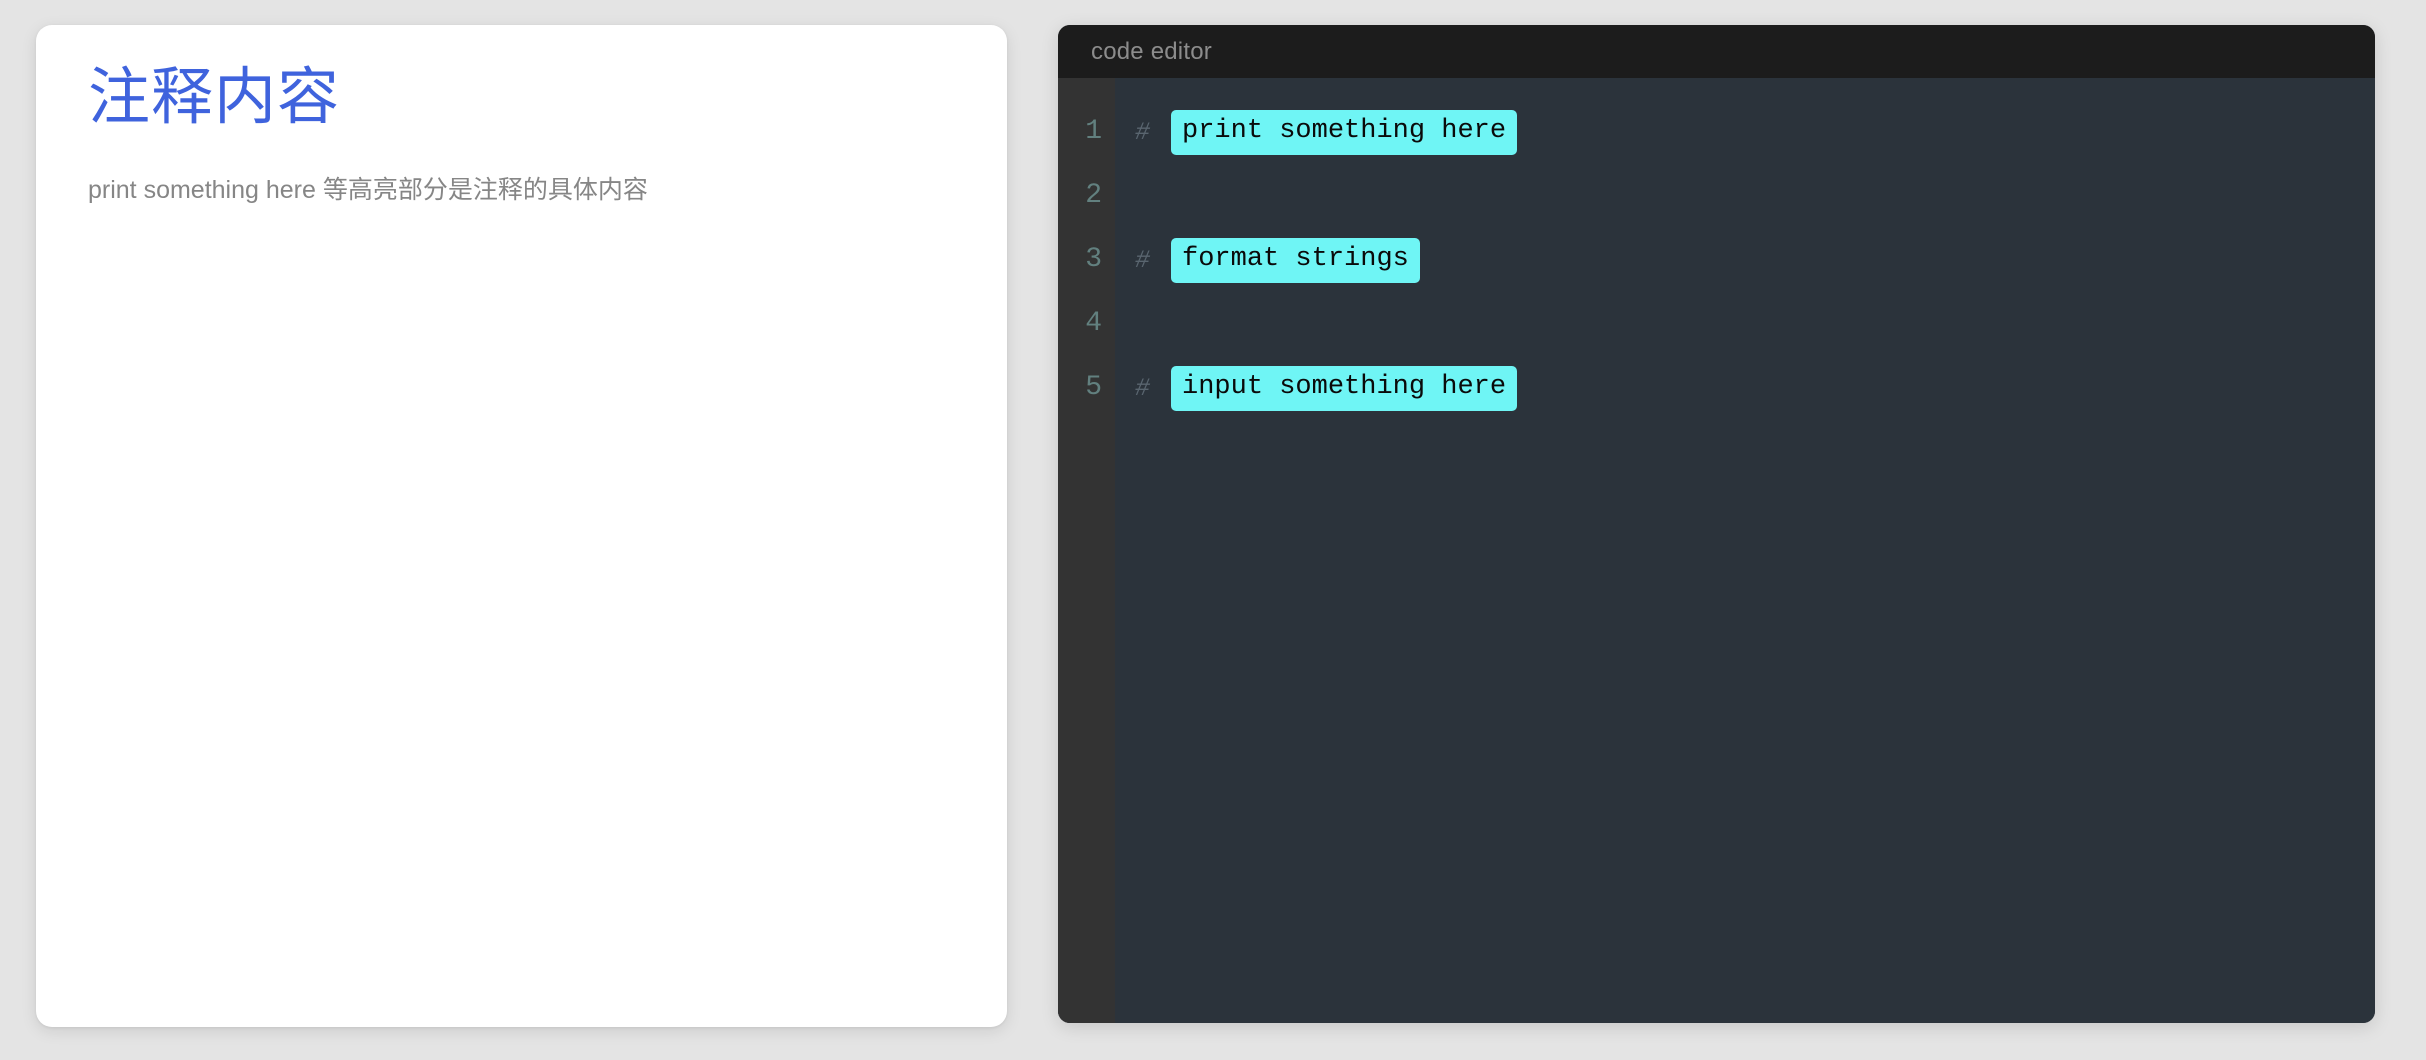 The width and height of the screenshot is (2426, 1060). Describe the element at coordinates (1716, 51) in the screenshot. I see `editor-titlebar: code editor` at that location.